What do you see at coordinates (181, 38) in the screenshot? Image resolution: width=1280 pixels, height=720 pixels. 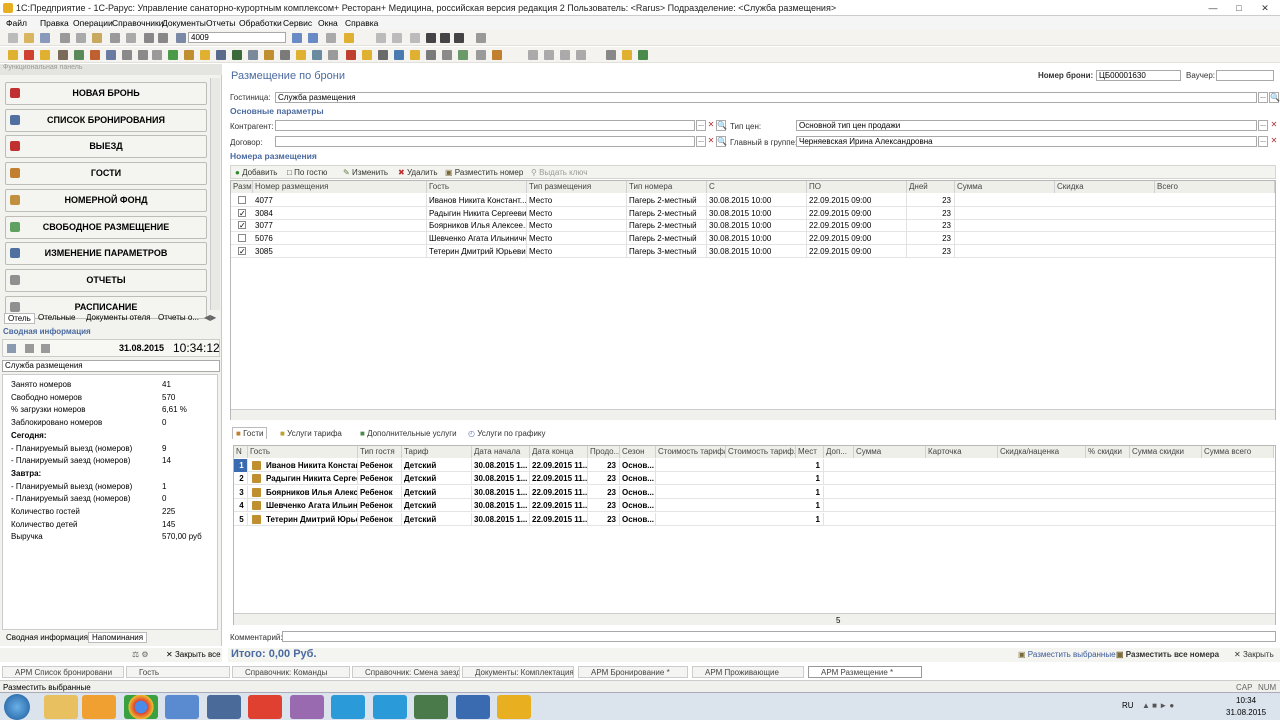 I see `search-icon` at bounding box center [181, 38].